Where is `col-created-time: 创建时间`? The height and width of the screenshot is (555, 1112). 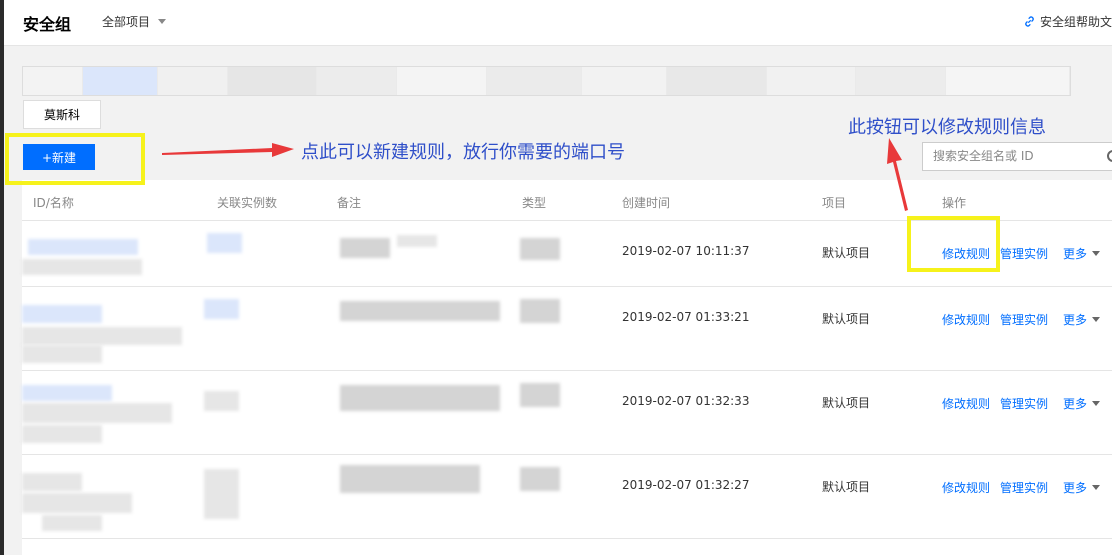
col-created-time: 创建时间 is located at coordinates (646, 203).